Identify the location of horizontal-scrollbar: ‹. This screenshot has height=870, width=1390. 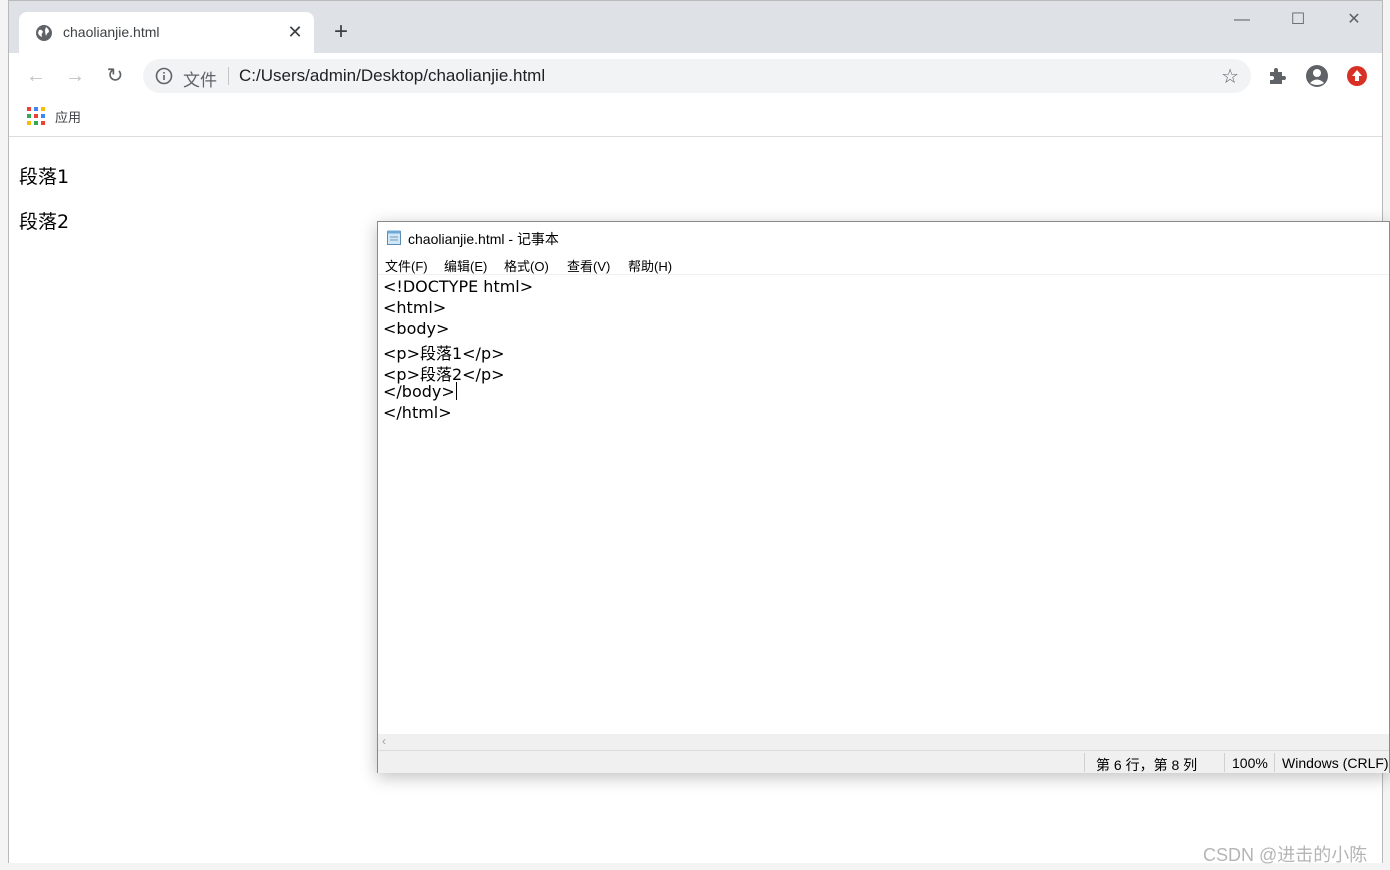
(883, 742).